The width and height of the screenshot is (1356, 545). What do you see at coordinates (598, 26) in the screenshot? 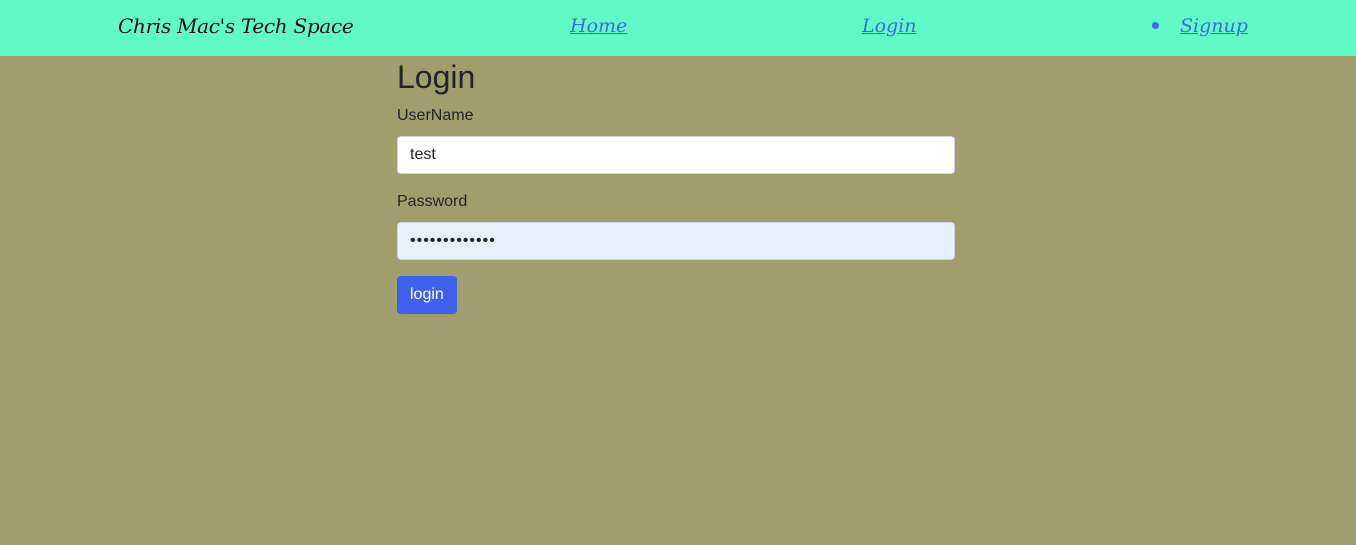
I see `nav-link-home: Home` at bounding box center [598, 26].